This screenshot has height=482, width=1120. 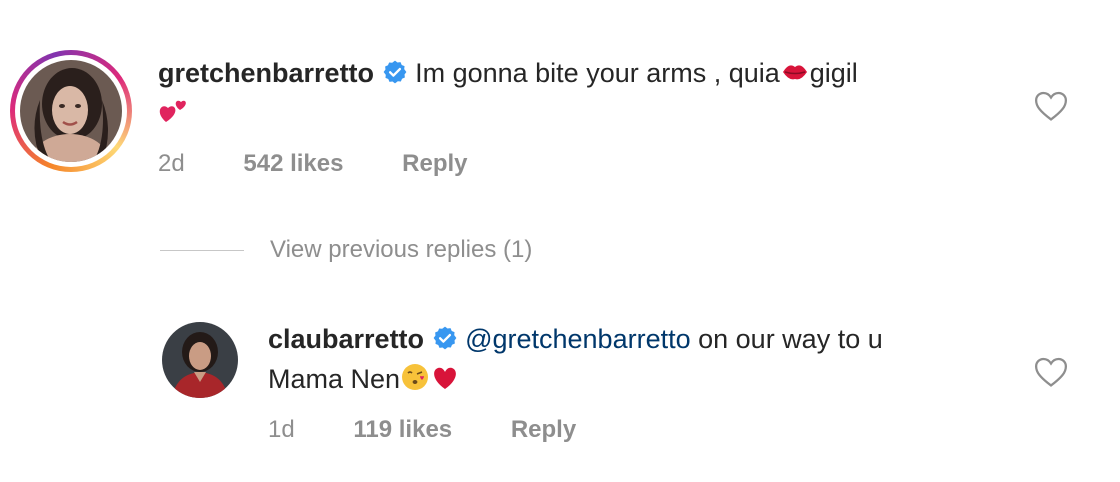 What do you see at coordinates (293, 163) in the screenshot?
I see `likes-count: 542 likes` at bounding box center [293, 163].